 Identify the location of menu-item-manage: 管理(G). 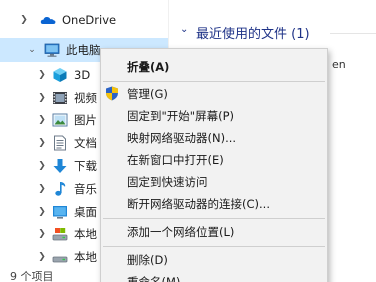
(214, 94).